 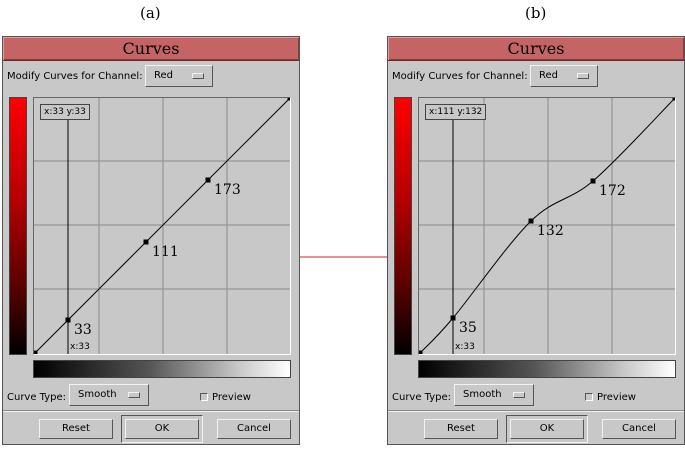 I want to click on control-point-label: 173, so click(x=227, y=190).